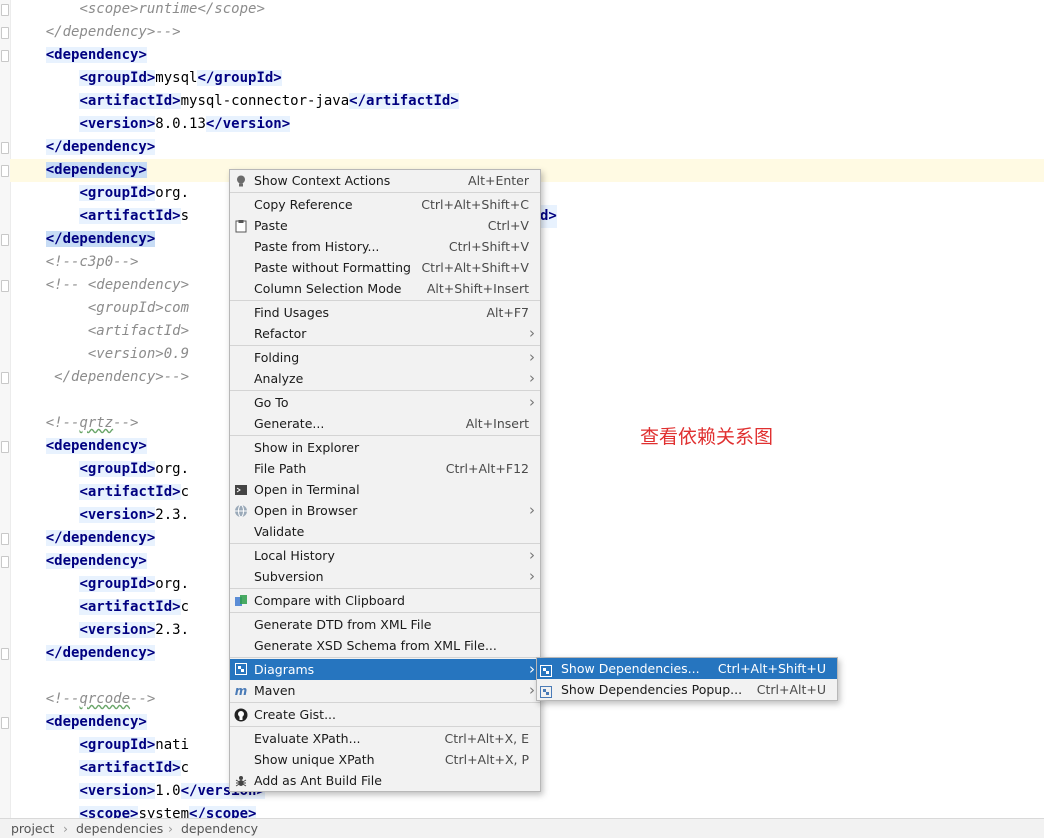  I want to click on menu-item-maven: m Maven ›, so click(385, 690).